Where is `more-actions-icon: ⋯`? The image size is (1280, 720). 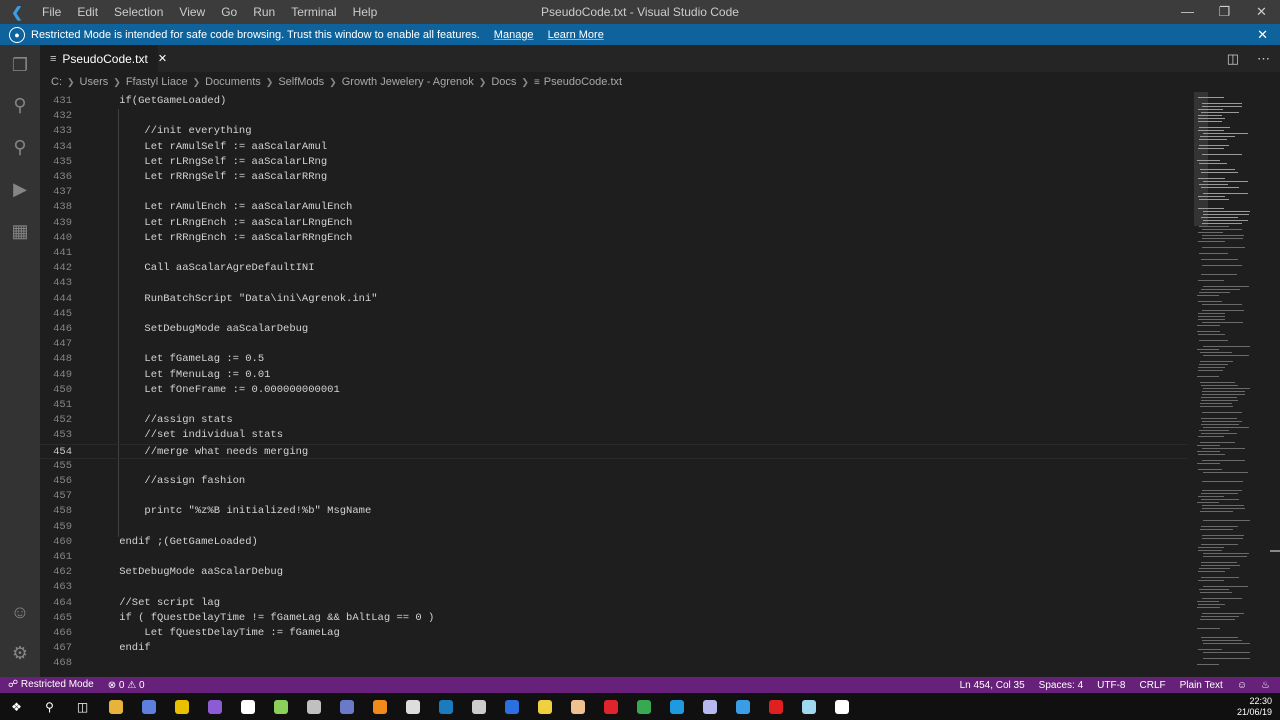 more-actions-icon: ⋯ is located at coordinates (1263, 59).